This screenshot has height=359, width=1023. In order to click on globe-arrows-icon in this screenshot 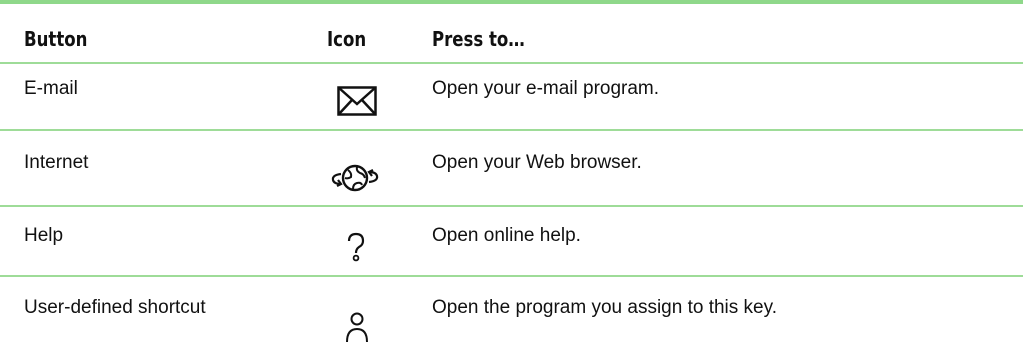, I will do `click(355, 180)`.